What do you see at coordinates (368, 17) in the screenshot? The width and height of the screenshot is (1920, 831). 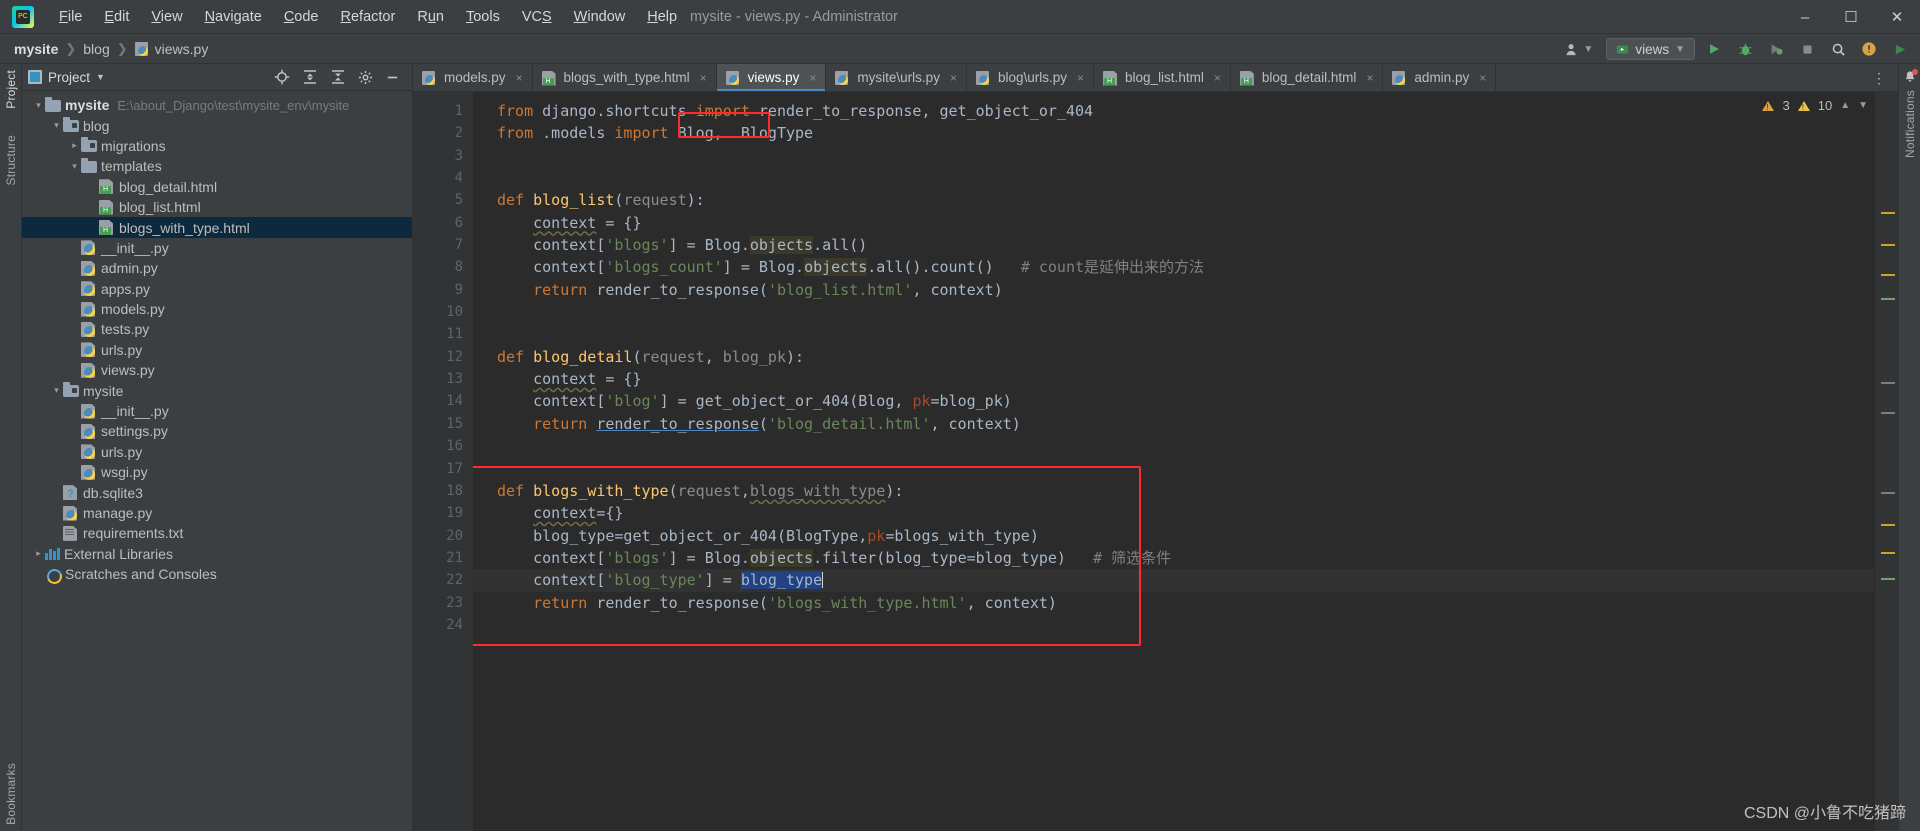 I see `menu-item-refactor: Refactor` at bounding box center [368, 17].